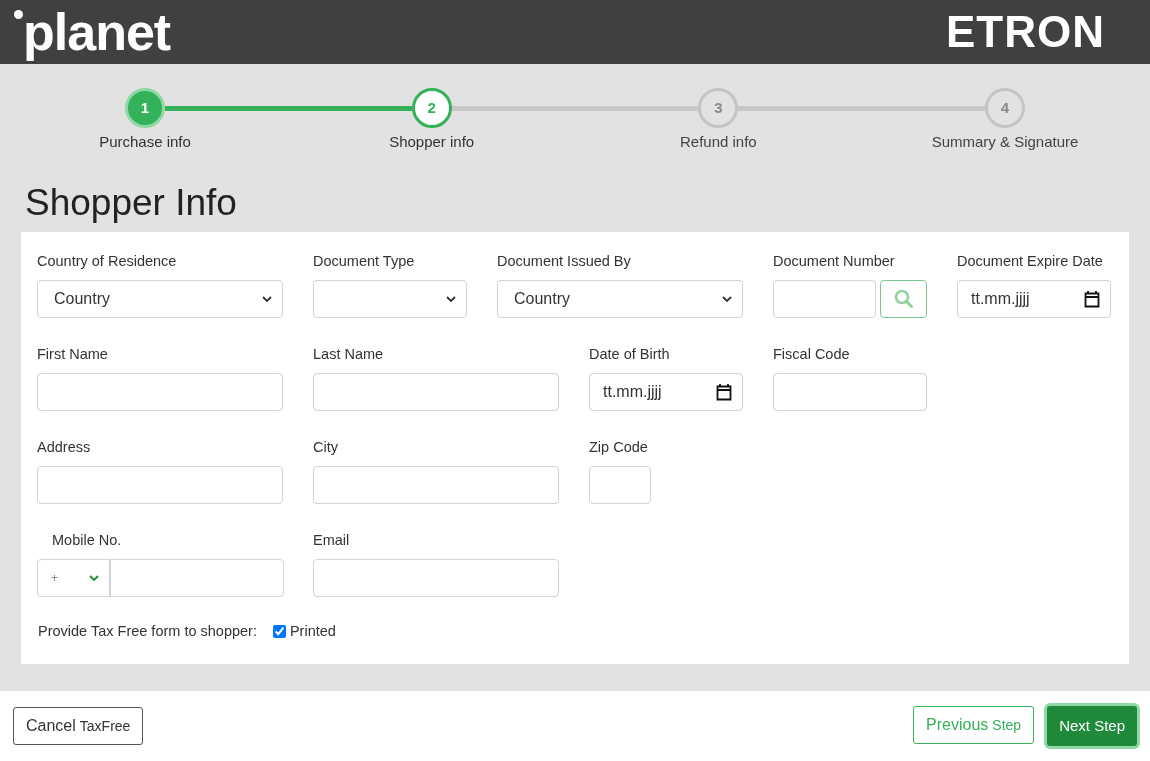 The image size is (1150, 761). What do you see at coordinates (812, 354) in the screenshot?
I see `field-label: Fiscal Code` at bounding box center [812, 354].